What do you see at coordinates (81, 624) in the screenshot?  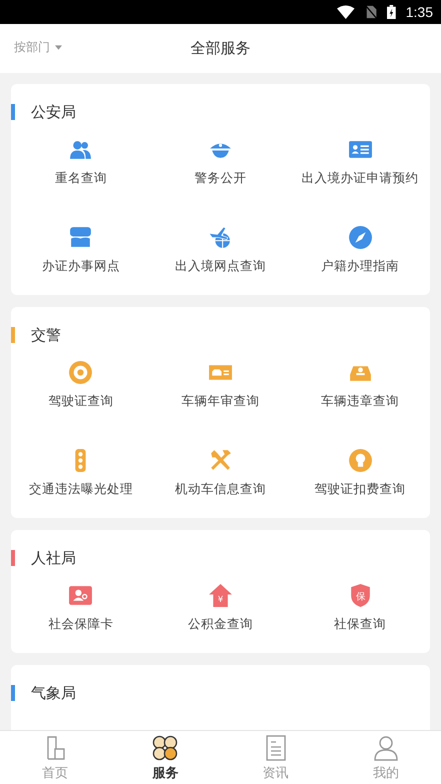 I see `service-label: 社会保障卡` at bounding box center [81, 624].